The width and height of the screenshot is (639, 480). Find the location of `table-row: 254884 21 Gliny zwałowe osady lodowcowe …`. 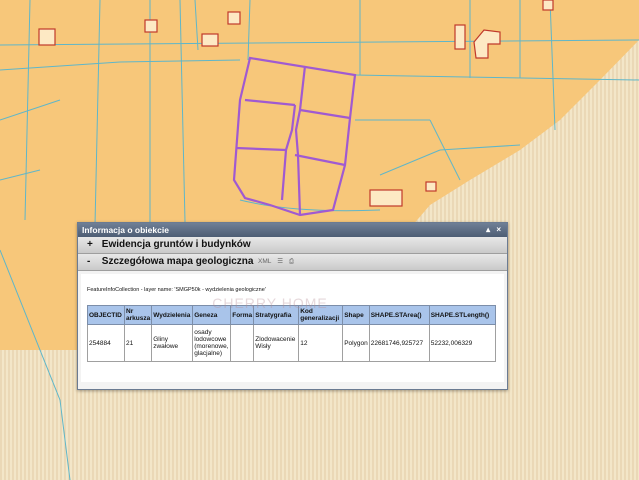

table-row: 254884 21 Gliny zwałowe osady lodowcowe … is located at coordinates (291, 343).